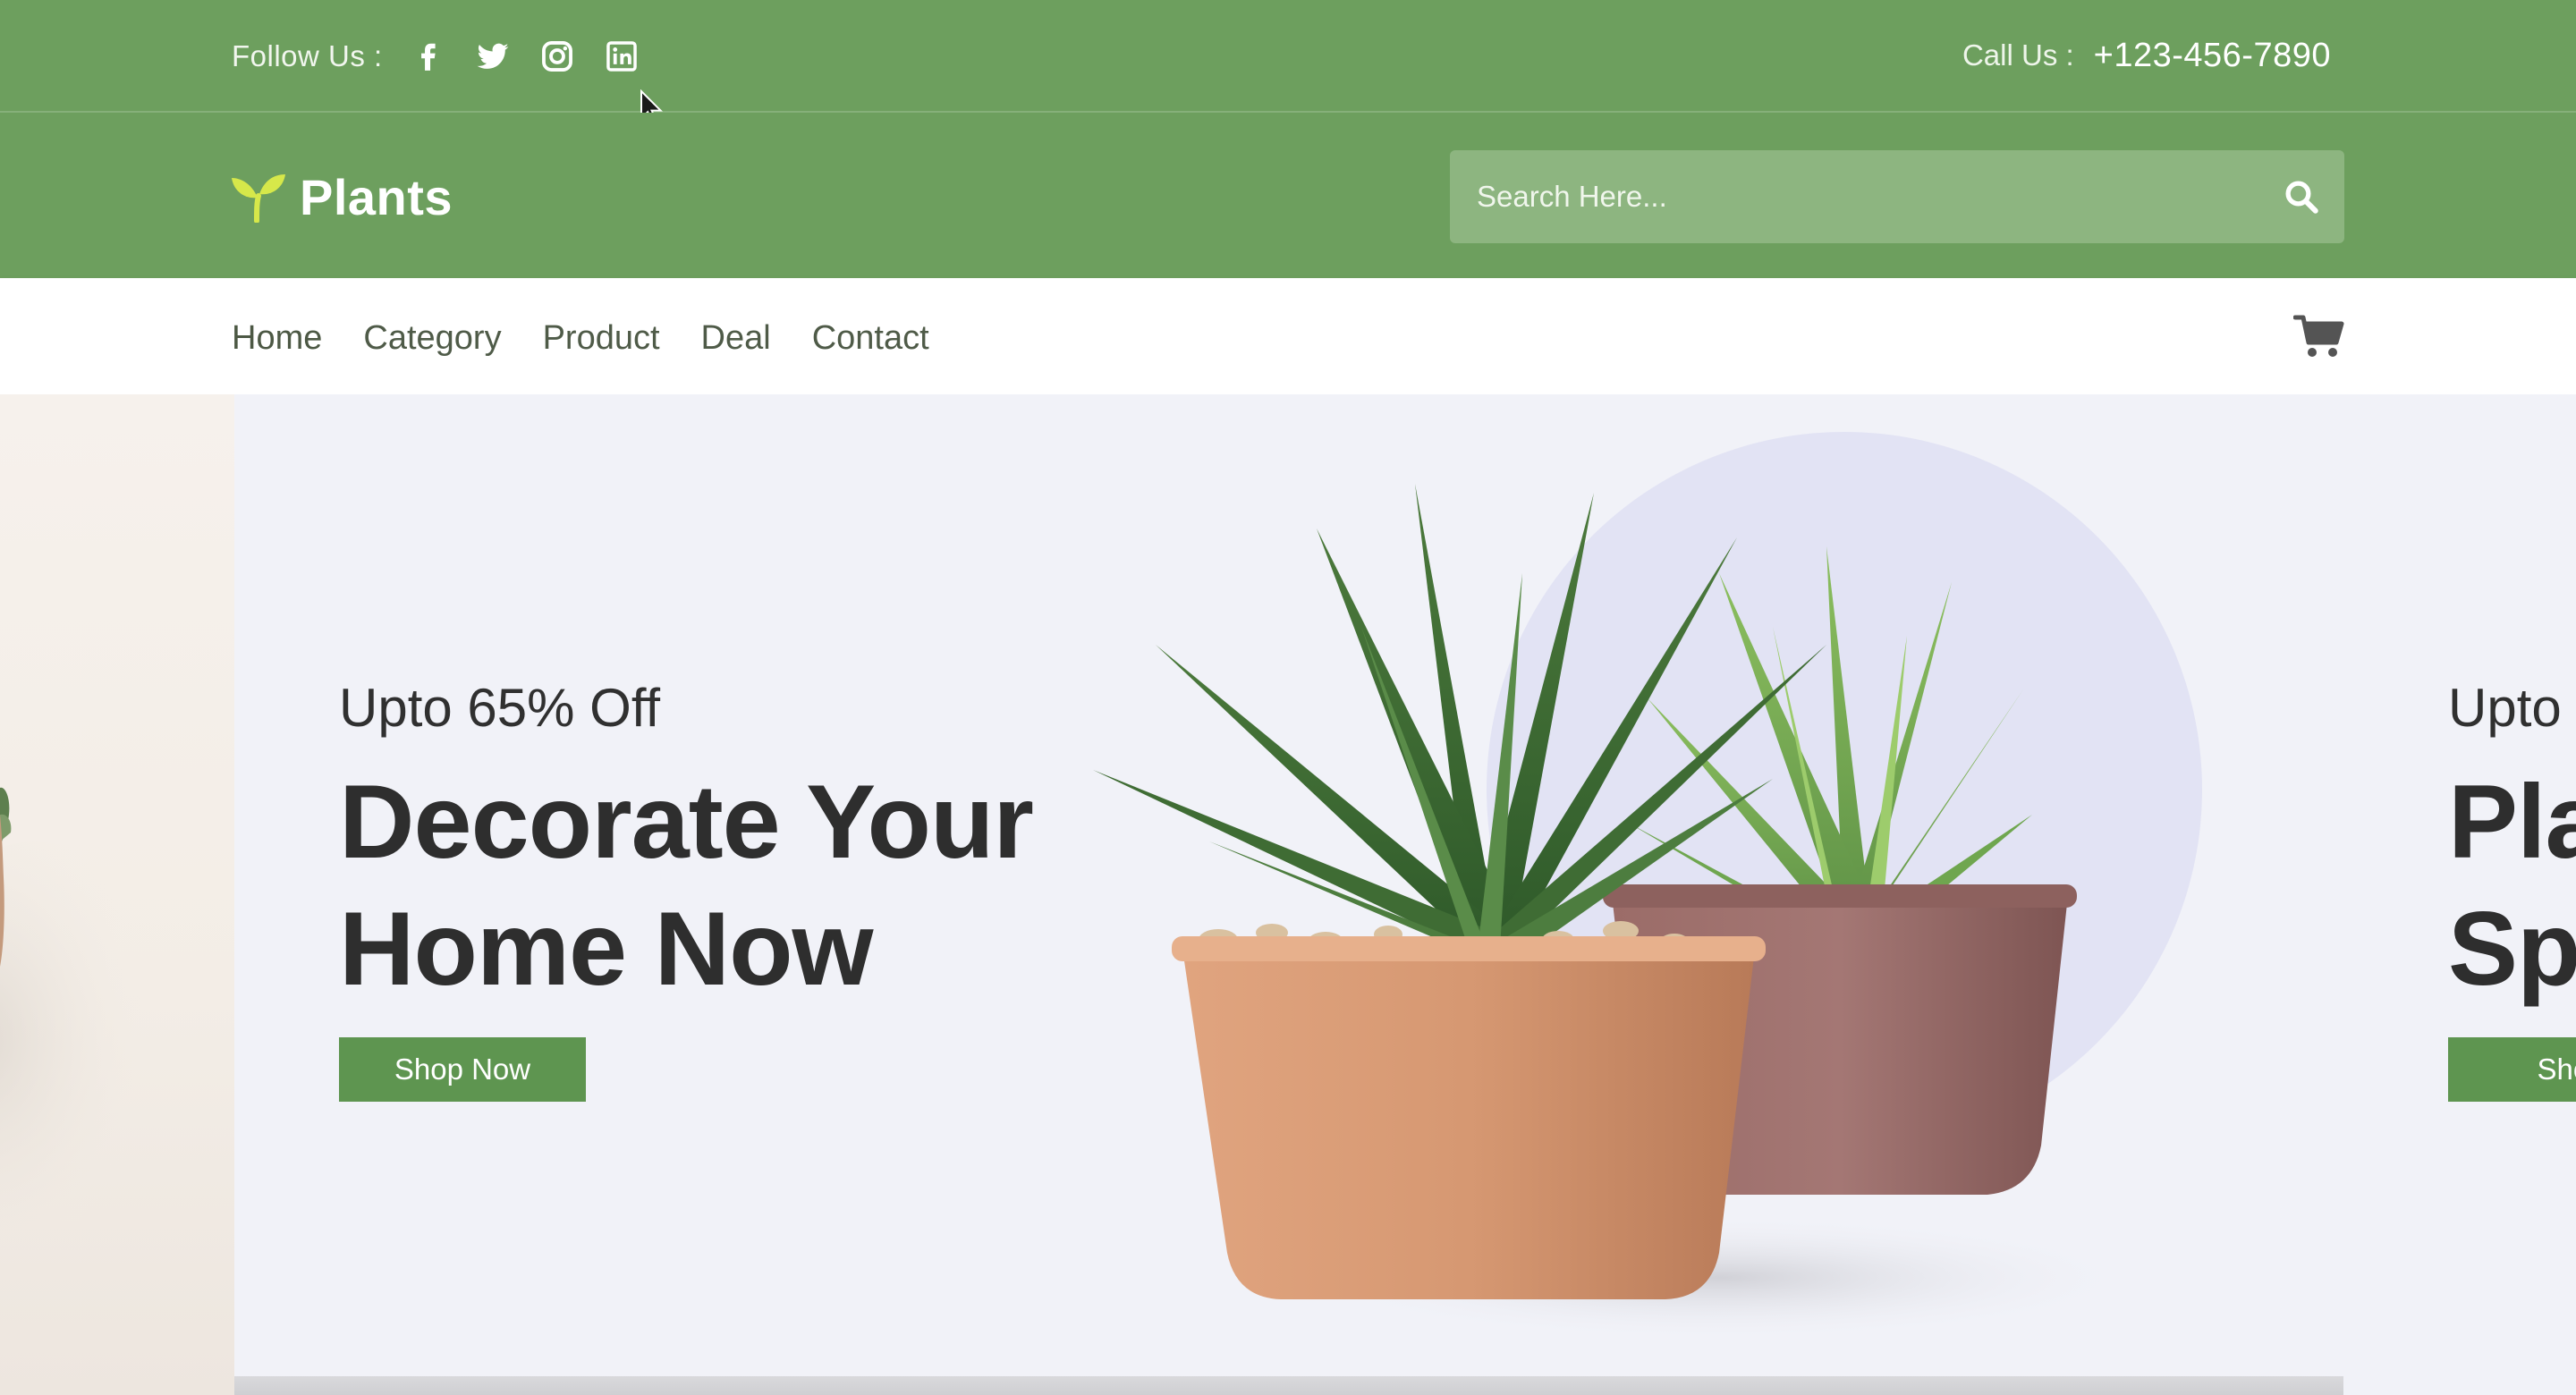 This screenshot has width=2576, height=1395. What do you see at coordinates (2018, 55) in the screenshot?
I see `call-us-label: Call Us :` at bounding box center [2018, 55].